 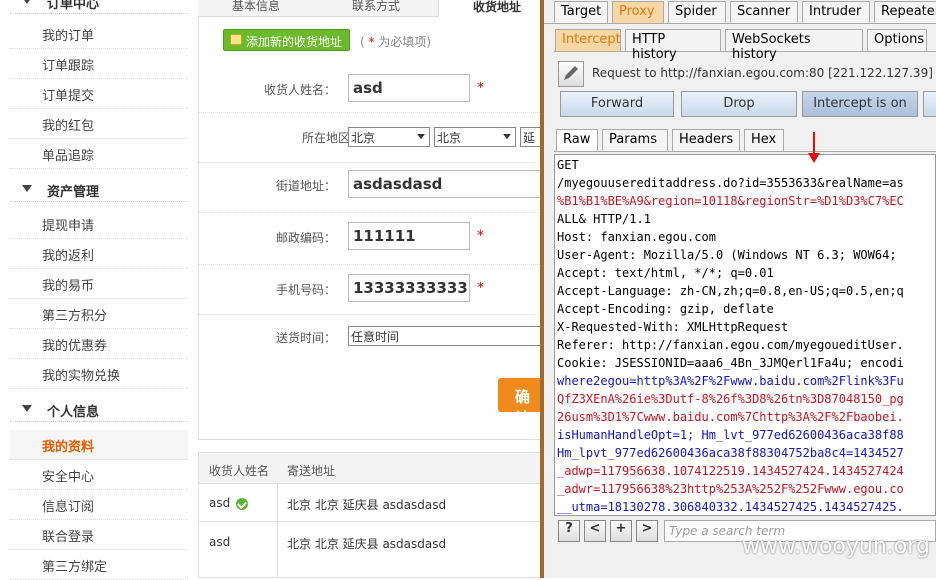 I want to click on sidebar-item-my-profile: 我的资料, so click(x=99, y=445).